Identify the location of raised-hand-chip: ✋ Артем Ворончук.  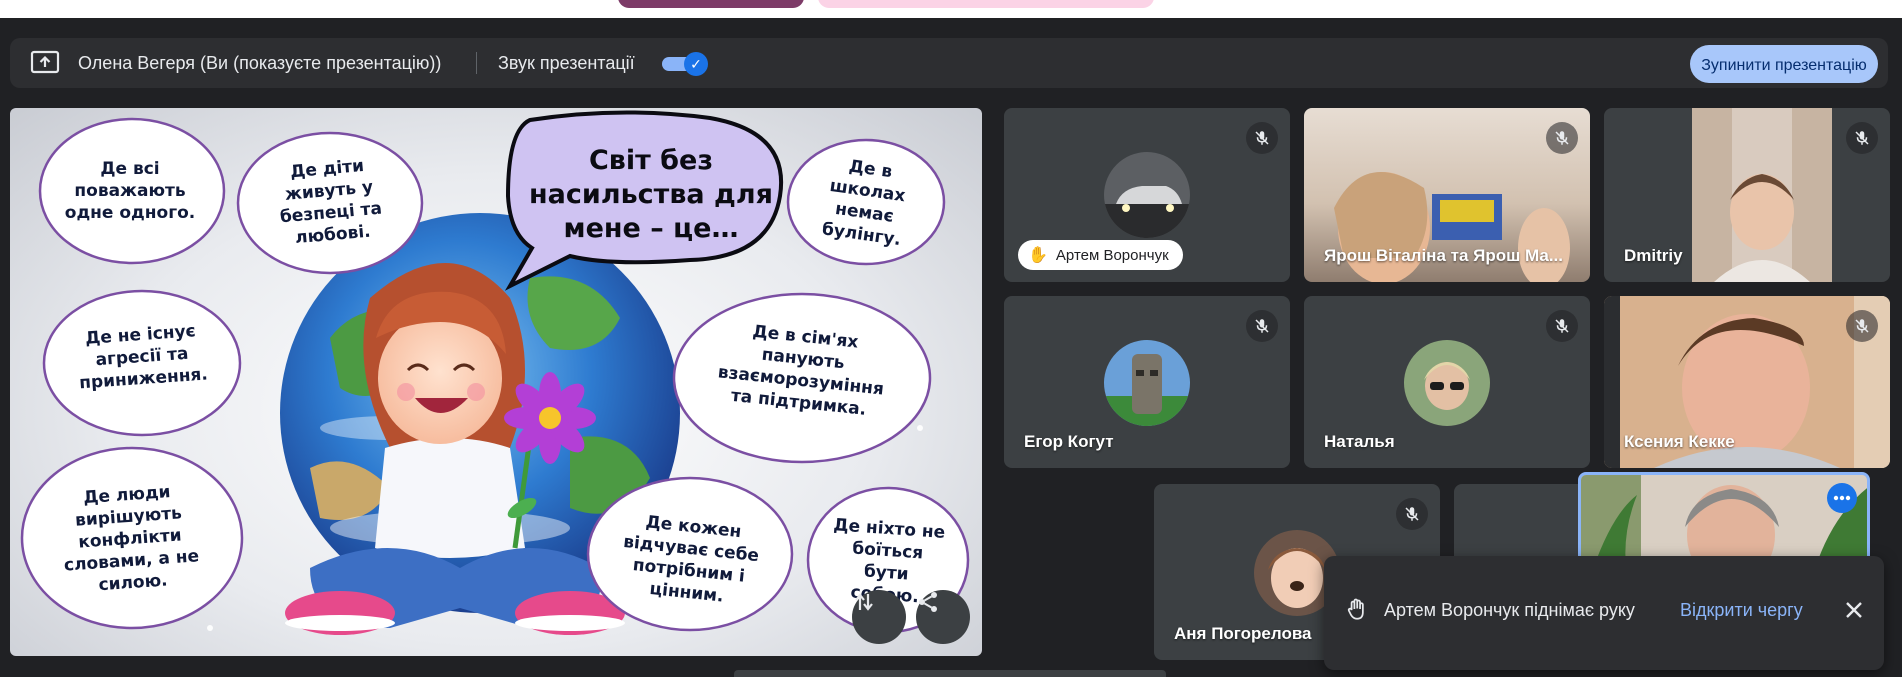
(1100, 255).